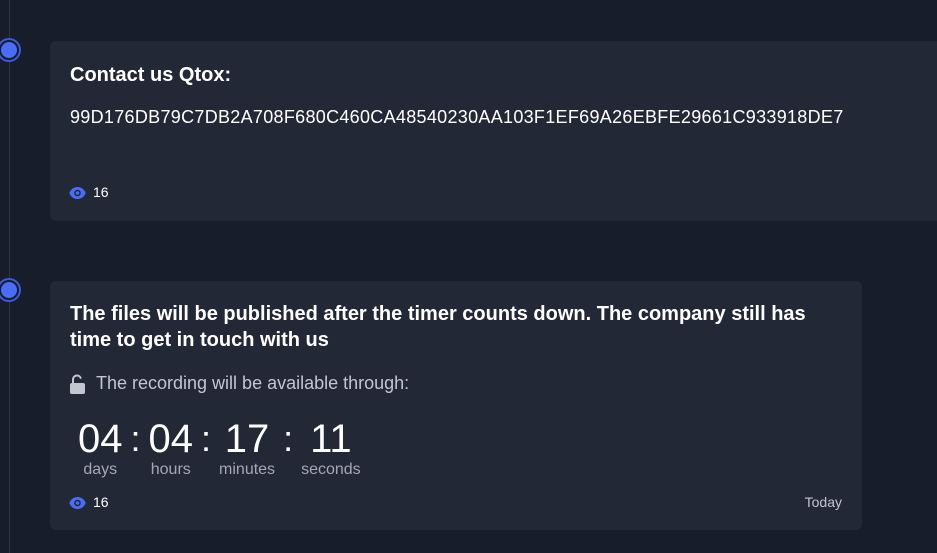 Image resolution: width=937 pixels, height=553 pixels. What do you see at coordinates (331, 439) in the screenshot?
I see `timer-seconds-value: 11` at bounding box center [331, 439].